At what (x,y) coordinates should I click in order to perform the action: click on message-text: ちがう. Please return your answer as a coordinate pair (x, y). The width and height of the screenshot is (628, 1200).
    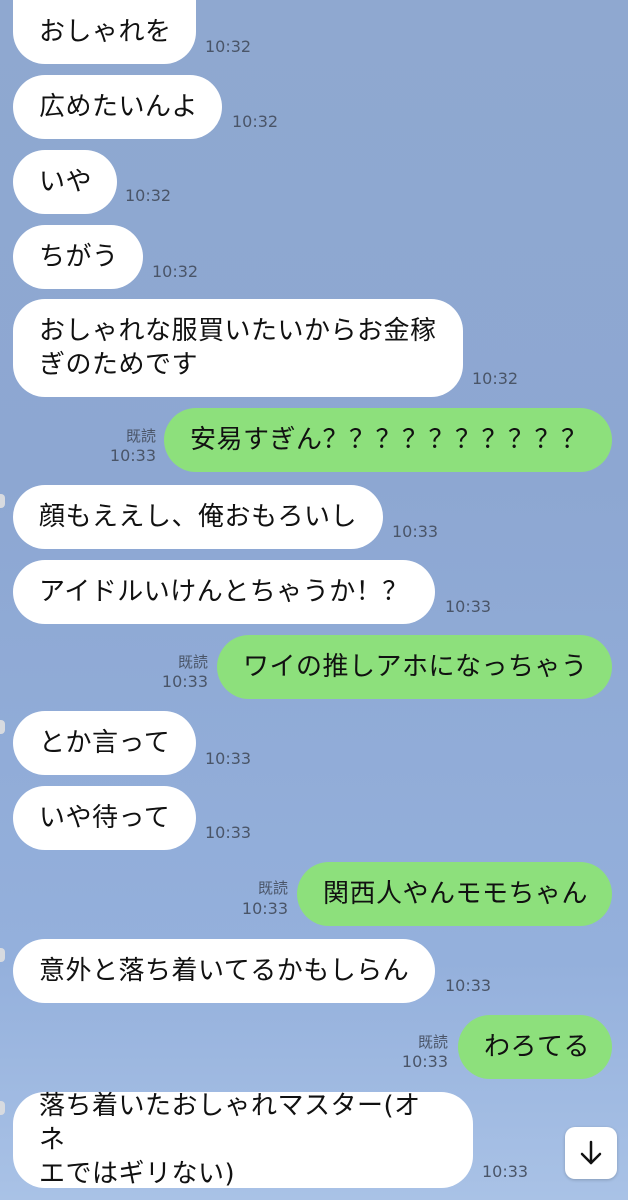
    Looking at the image, I should click on (79, 257).